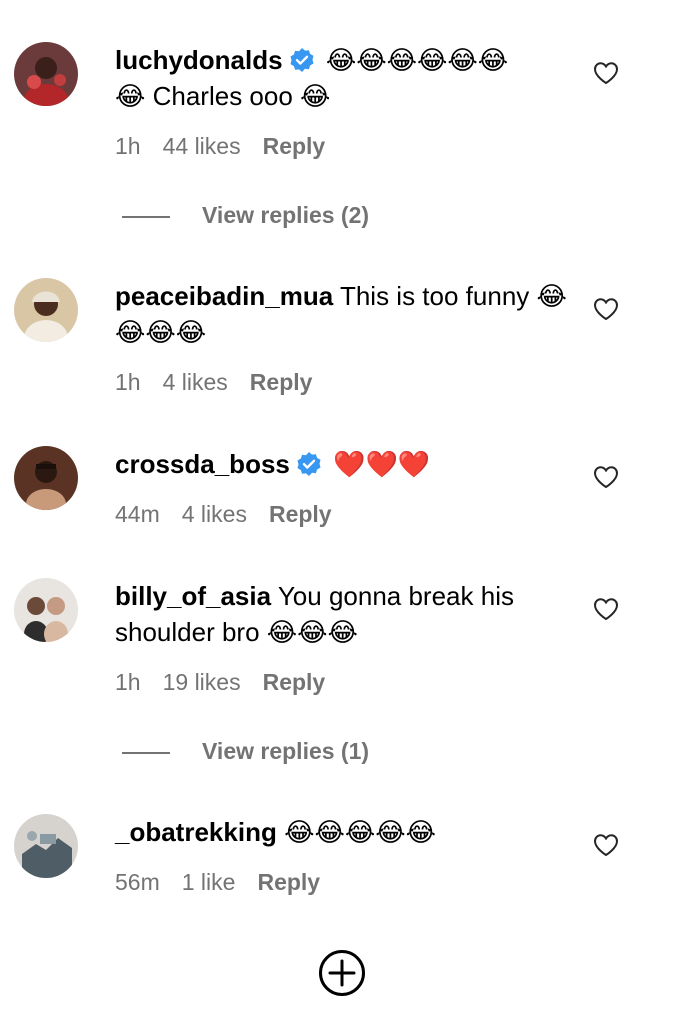 This screenshot has height=1032, width=684. I want to click on comment-meta: 1h 4 likes Reply, so click(213, 382).